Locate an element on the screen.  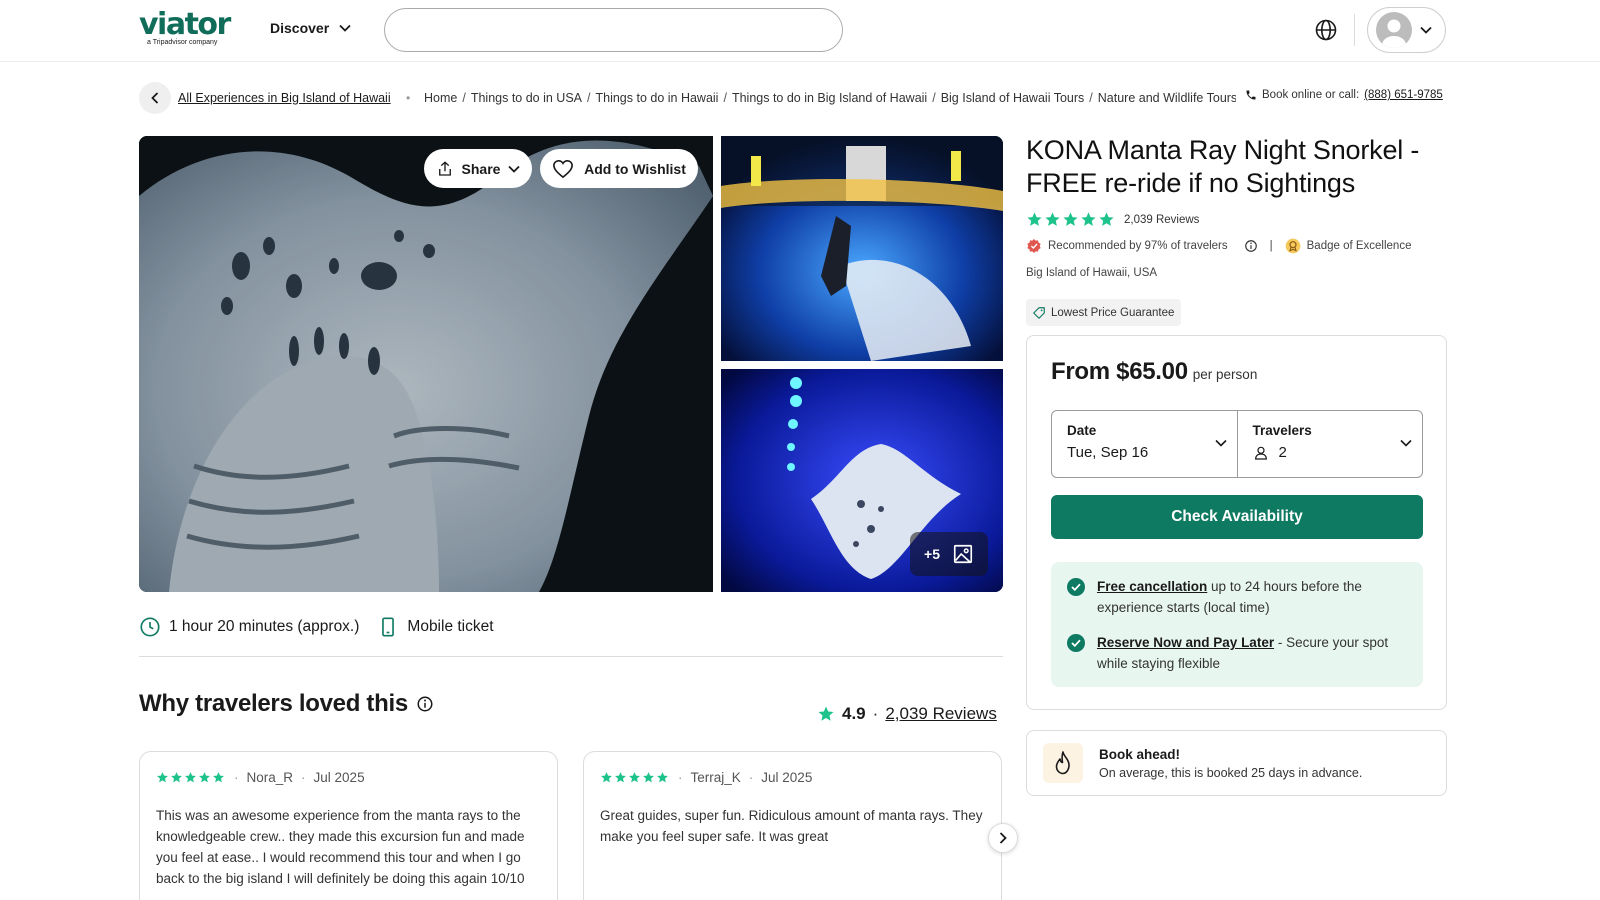
discover-menu: Discover is located at coordinates (310, 28).